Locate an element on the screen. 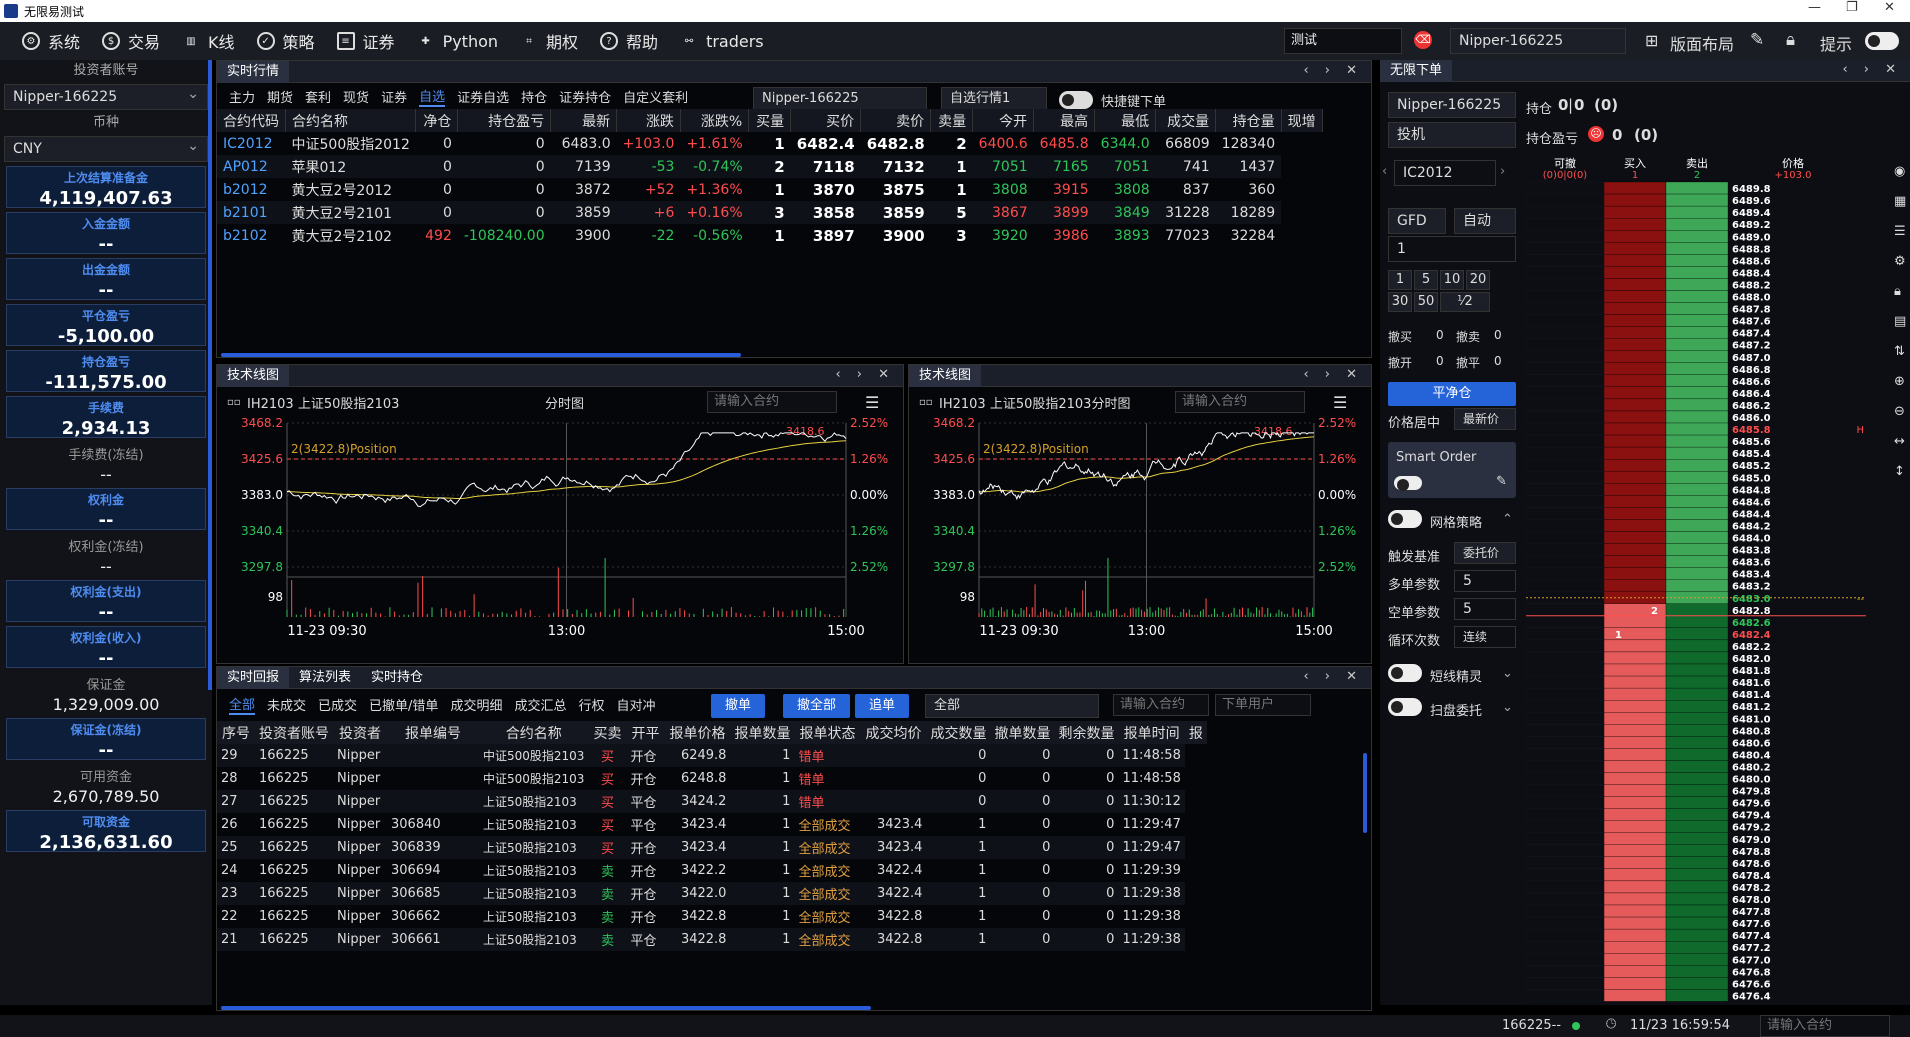 The image size is (1910, 1037). collapse-up-icon: ⌃ is located at coordinates (1507, 519).